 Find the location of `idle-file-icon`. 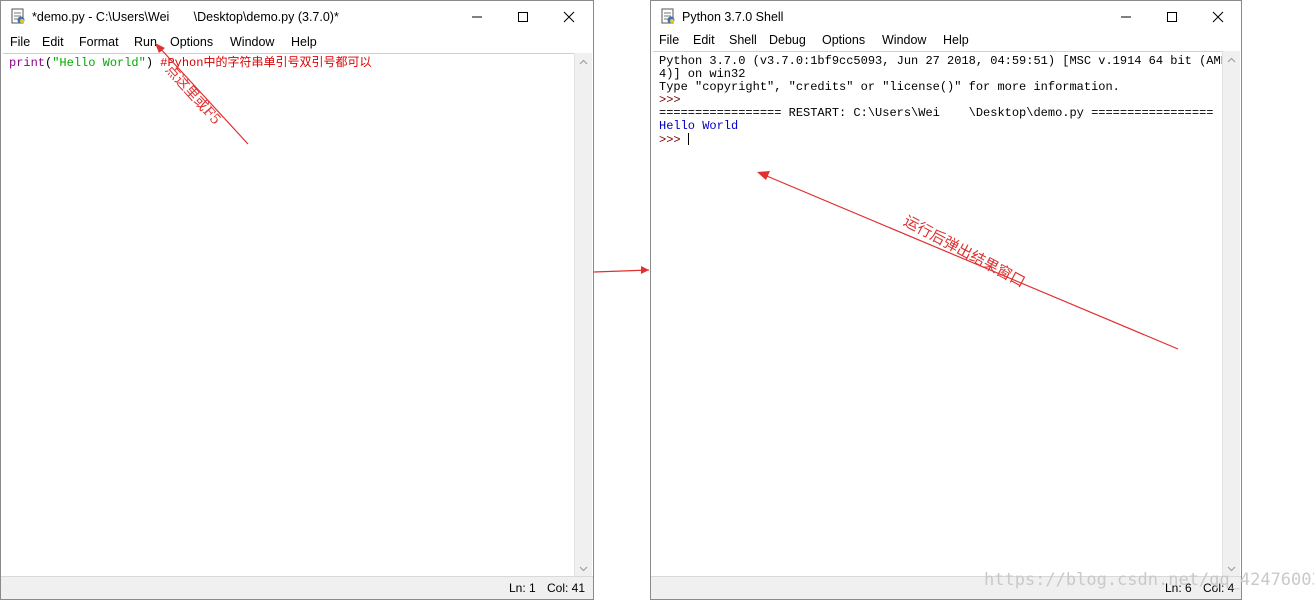

idle-file-icon is located at coordinates (18, 16).